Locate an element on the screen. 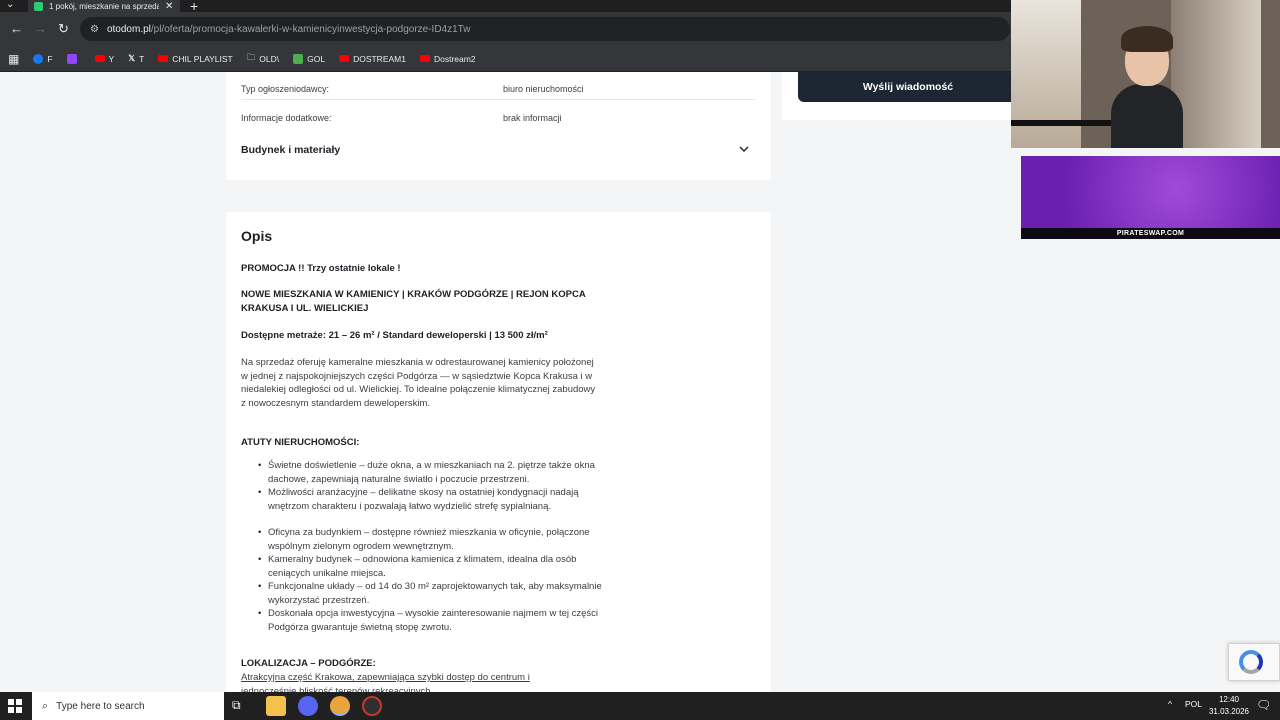 The image size is (1280, 720). bookmark-gol: GOL is located at coordinates (309, 58).